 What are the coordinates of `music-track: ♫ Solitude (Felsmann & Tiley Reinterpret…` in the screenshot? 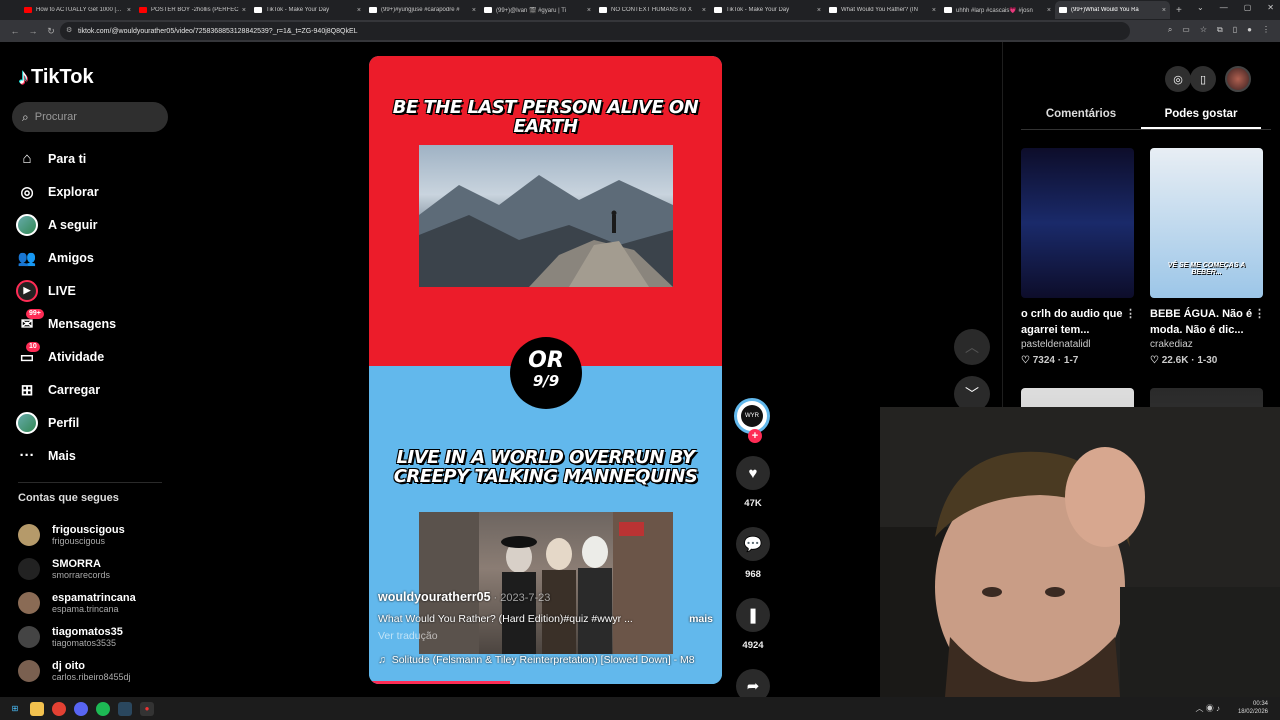 It's located at (545, 660).